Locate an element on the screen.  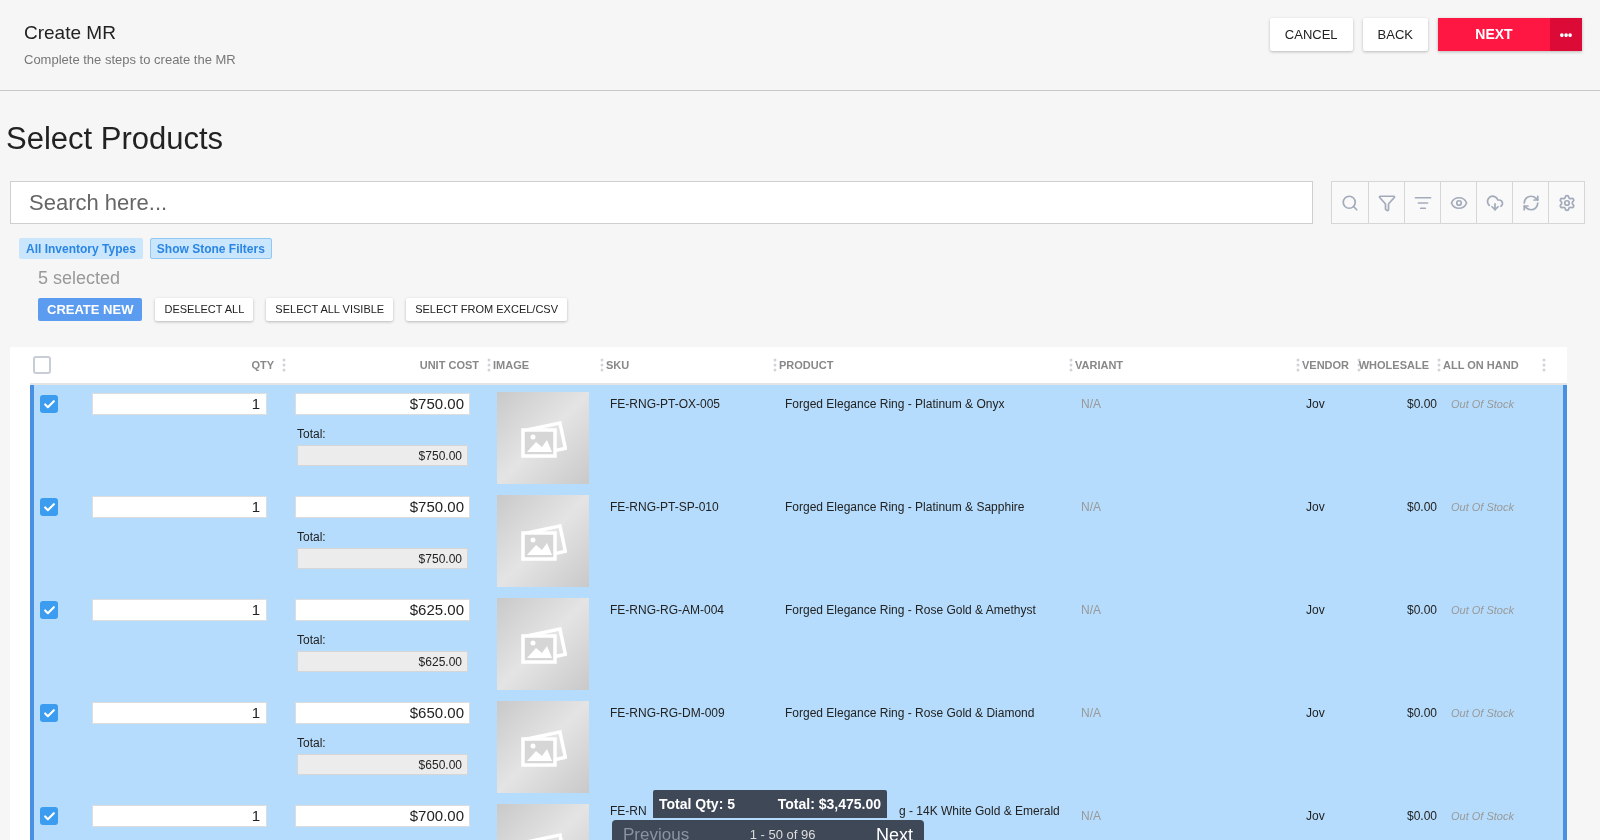
next-button: NEXT is located at coordinates (1494, 34).